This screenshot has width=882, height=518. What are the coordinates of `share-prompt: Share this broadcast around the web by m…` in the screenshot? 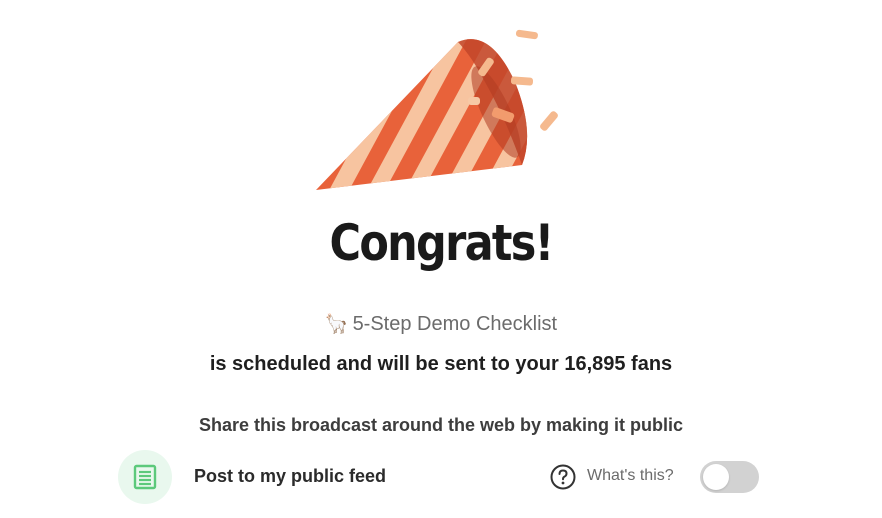 It's located at (441, 425).